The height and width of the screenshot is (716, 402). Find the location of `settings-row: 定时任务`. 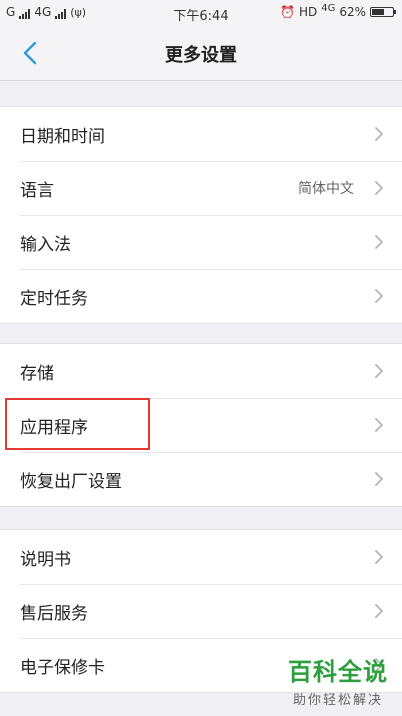

settings-row: 定时任务 is located at coordinates (201, 296).